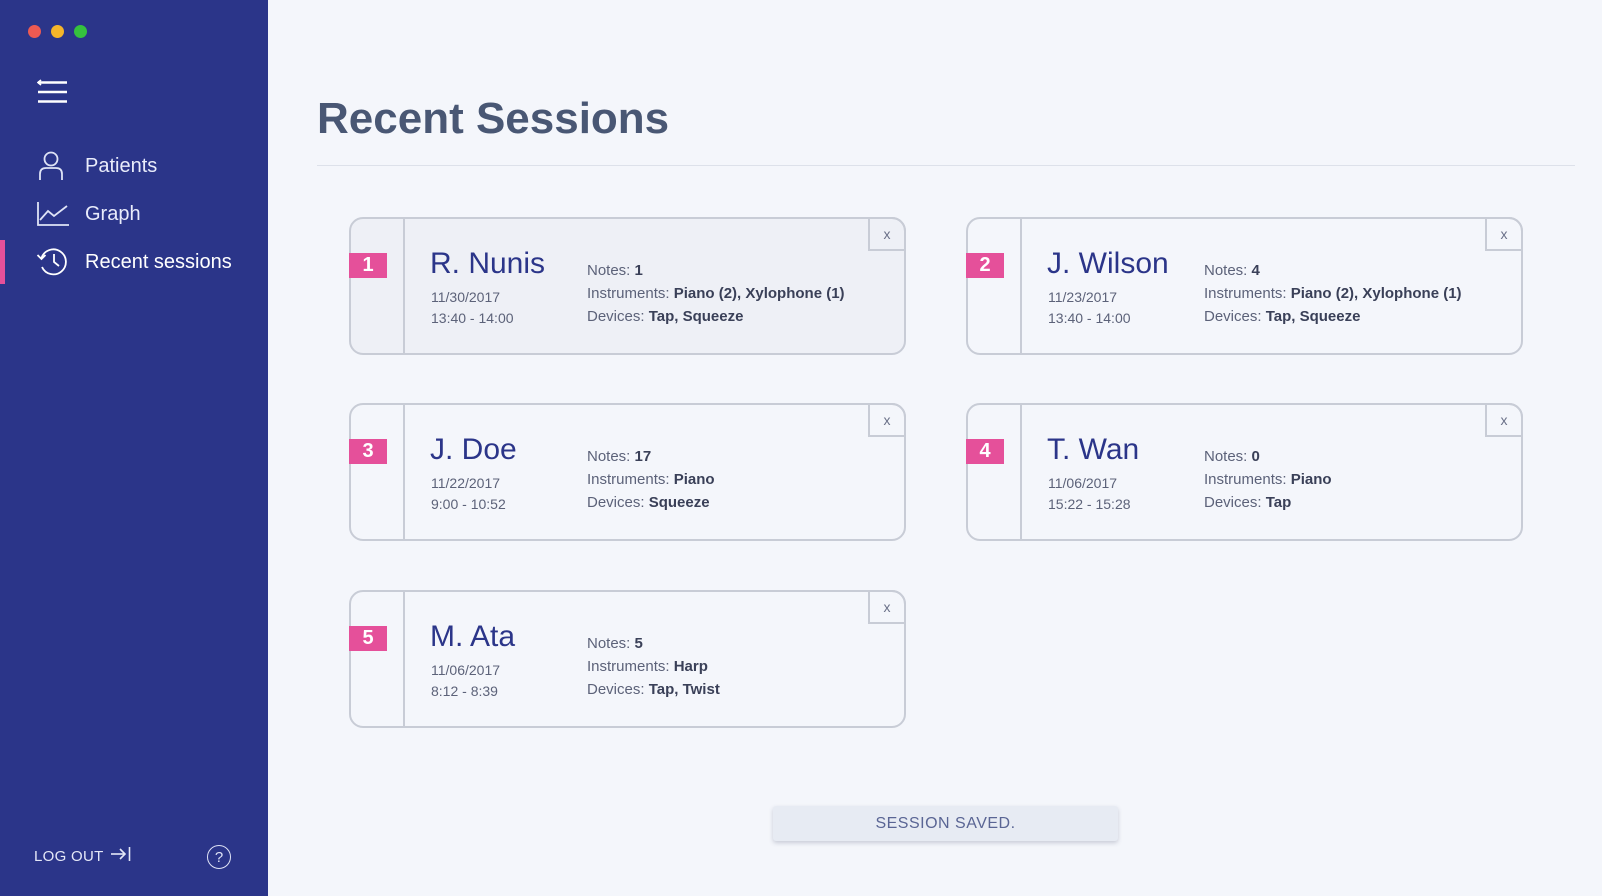  I want to click on notes-value: 4, so click(1255, 270).